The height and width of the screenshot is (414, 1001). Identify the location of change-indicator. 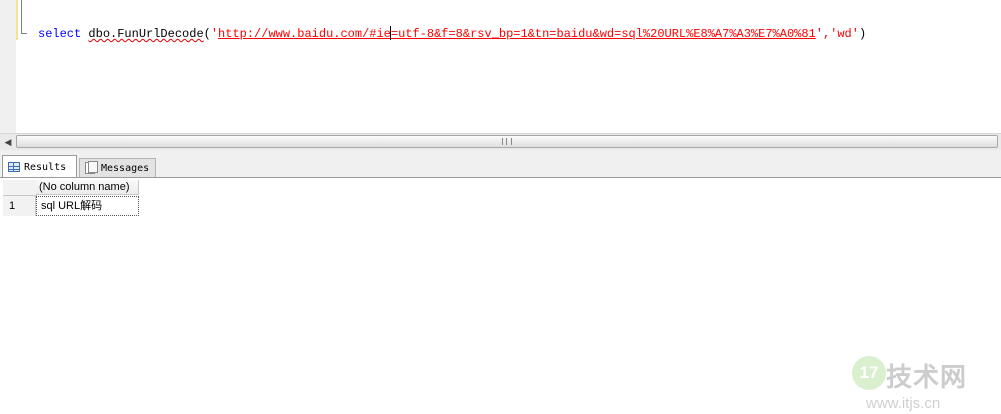
(17, 20).